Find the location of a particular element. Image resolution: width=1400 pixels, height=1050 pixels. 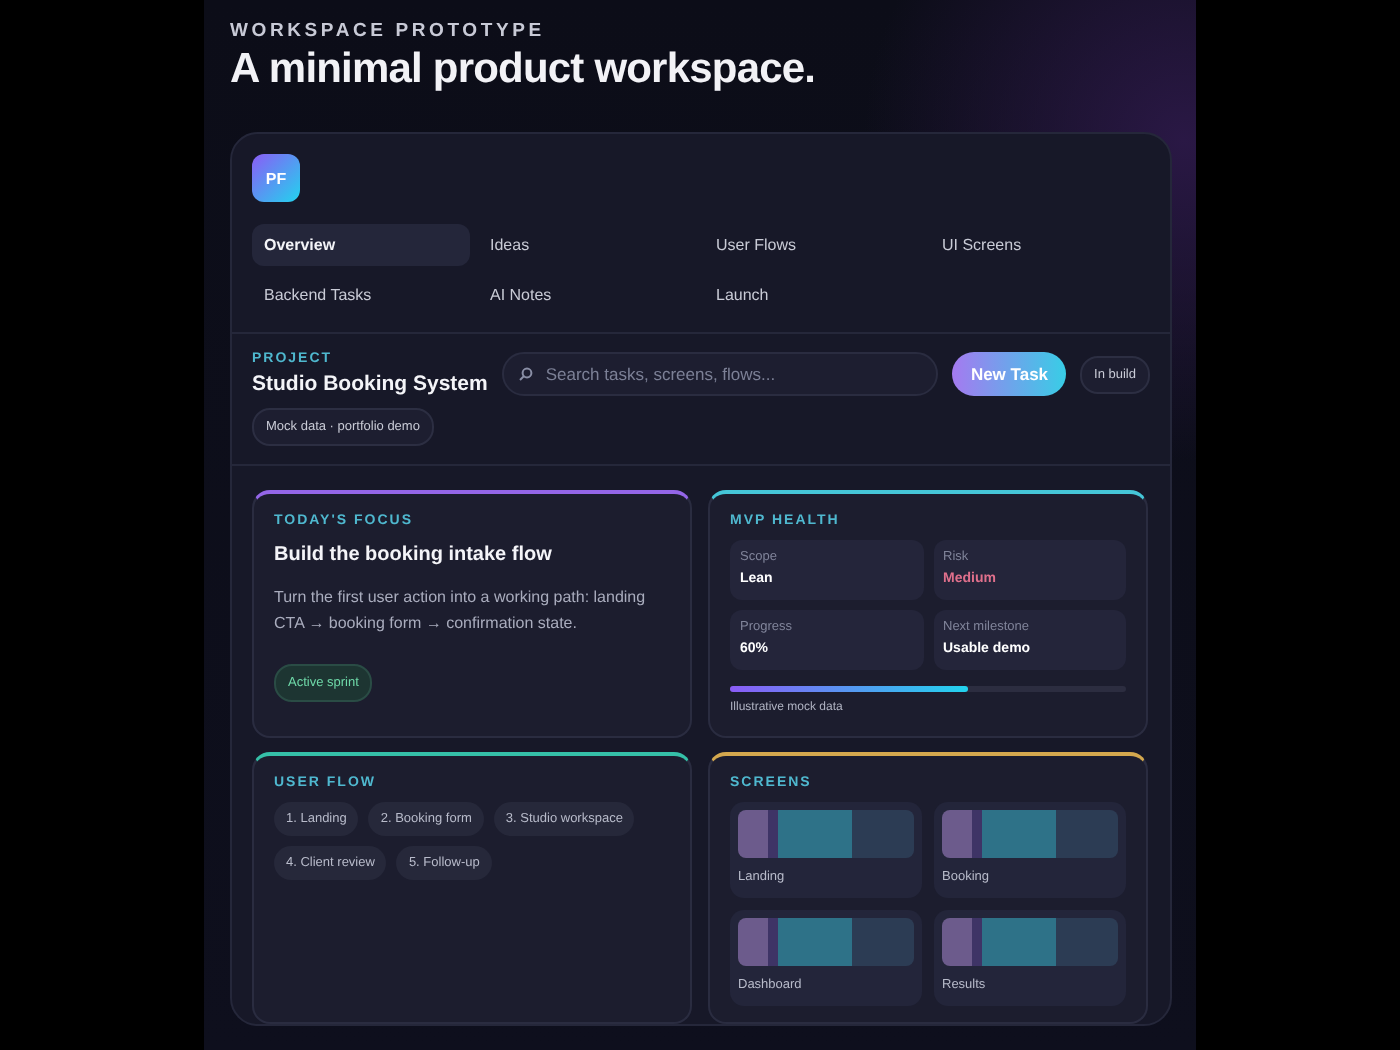

nav-tab: Launch is located at coordinates (813, 295).